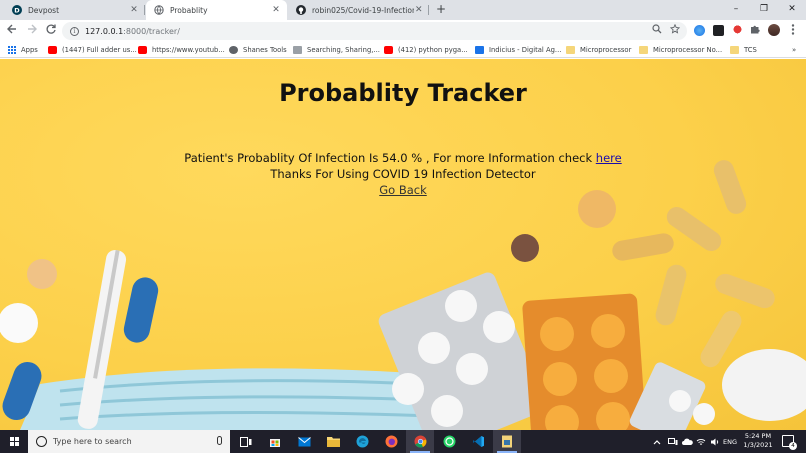 This screenshot has width=806, height=453. Describe the element at coordinates (151, 31) in the screenshot. I see `url-path: :8000/tracker/` at that location.